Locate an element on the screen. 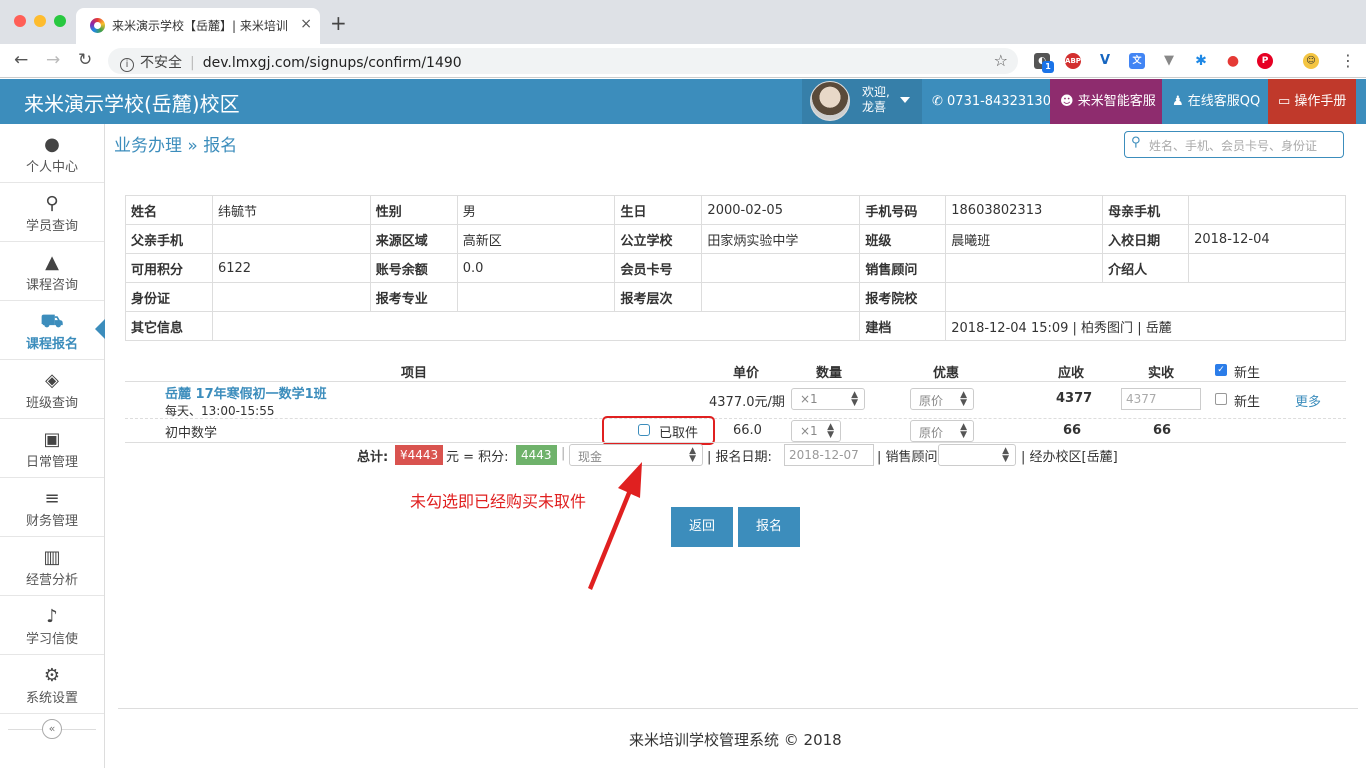  info-icon: i is located at coordinates (127, 65).